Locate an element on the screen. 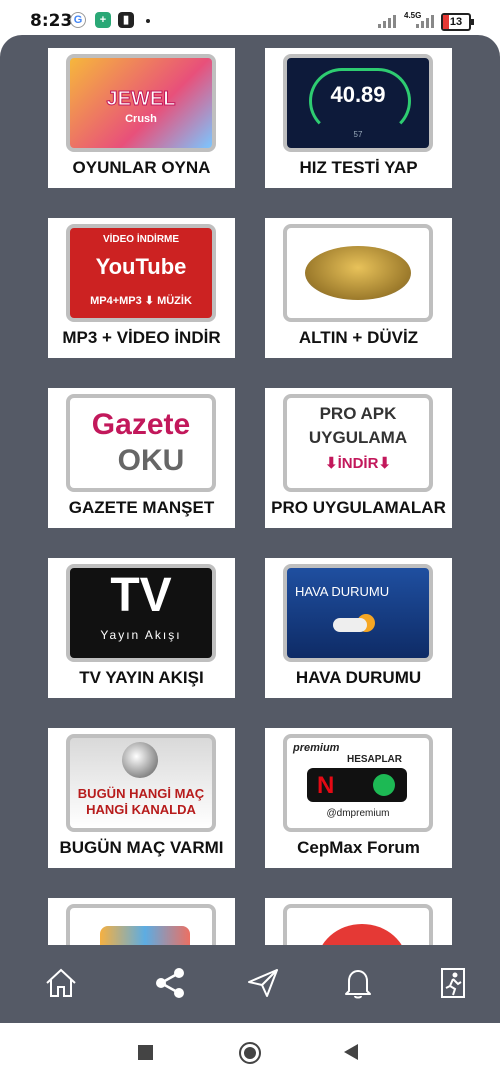 The image size is (500, 1083). notifications-button is located at coordinates (358, 983).